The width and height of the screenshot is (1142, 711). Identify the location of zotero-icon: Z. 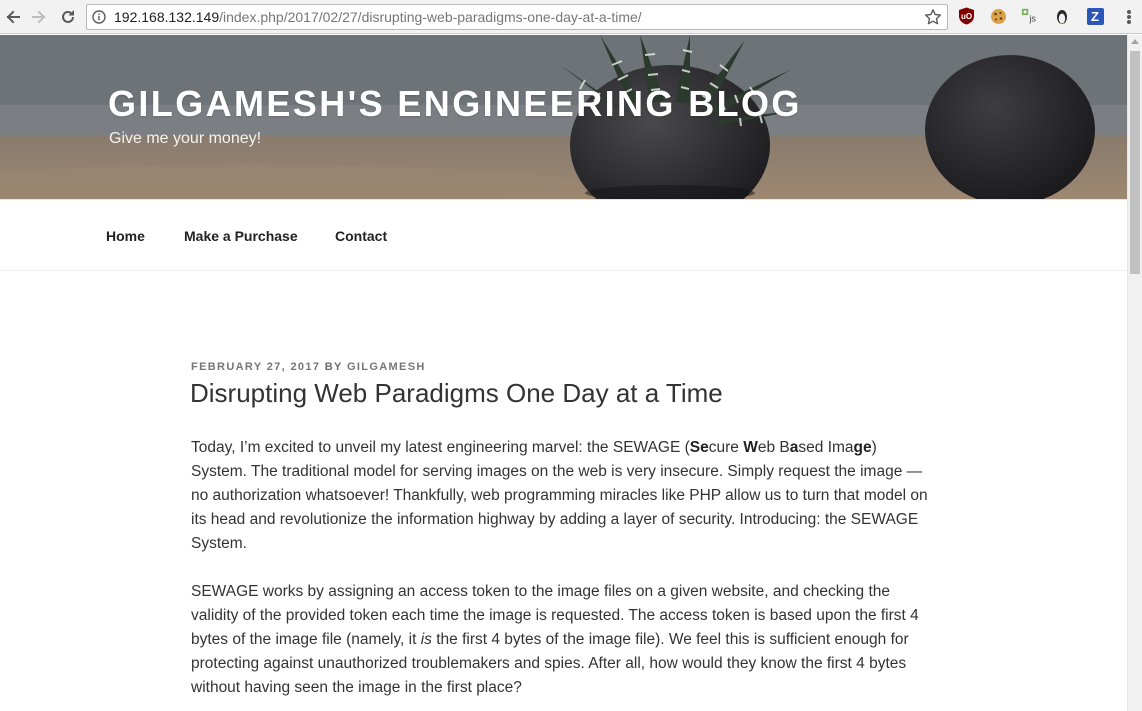
(1095, 16).